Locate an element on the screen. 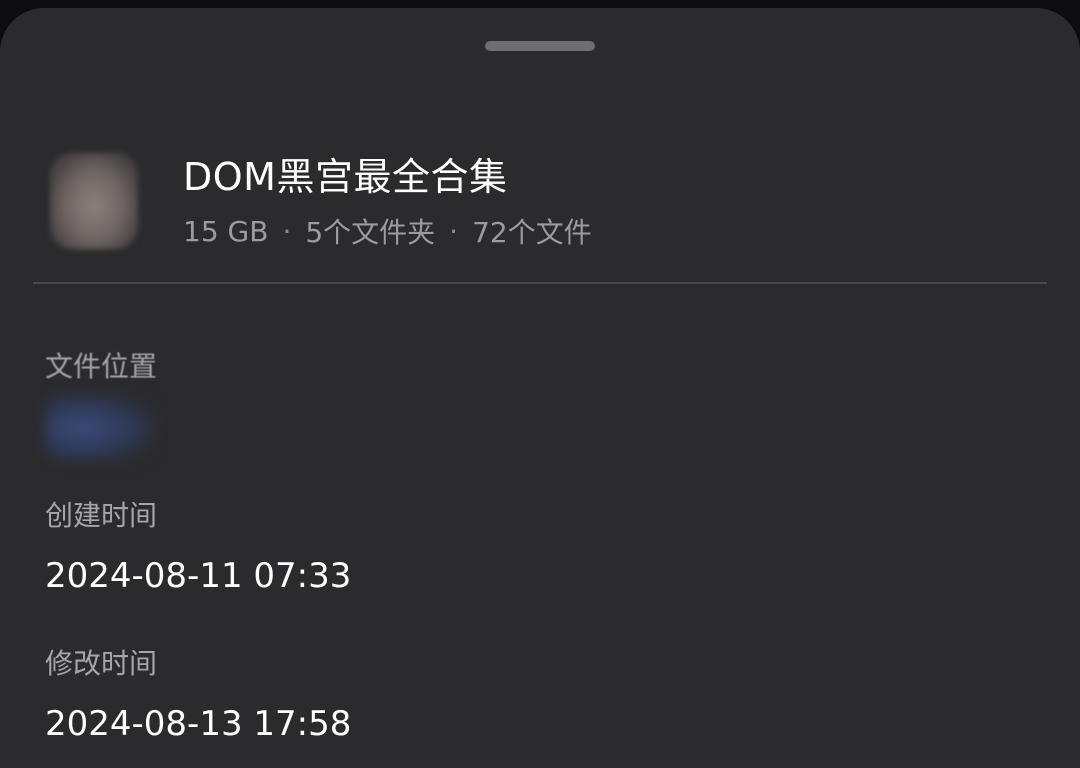  location-label: 文件位置 is located at coordinates (101, 366).